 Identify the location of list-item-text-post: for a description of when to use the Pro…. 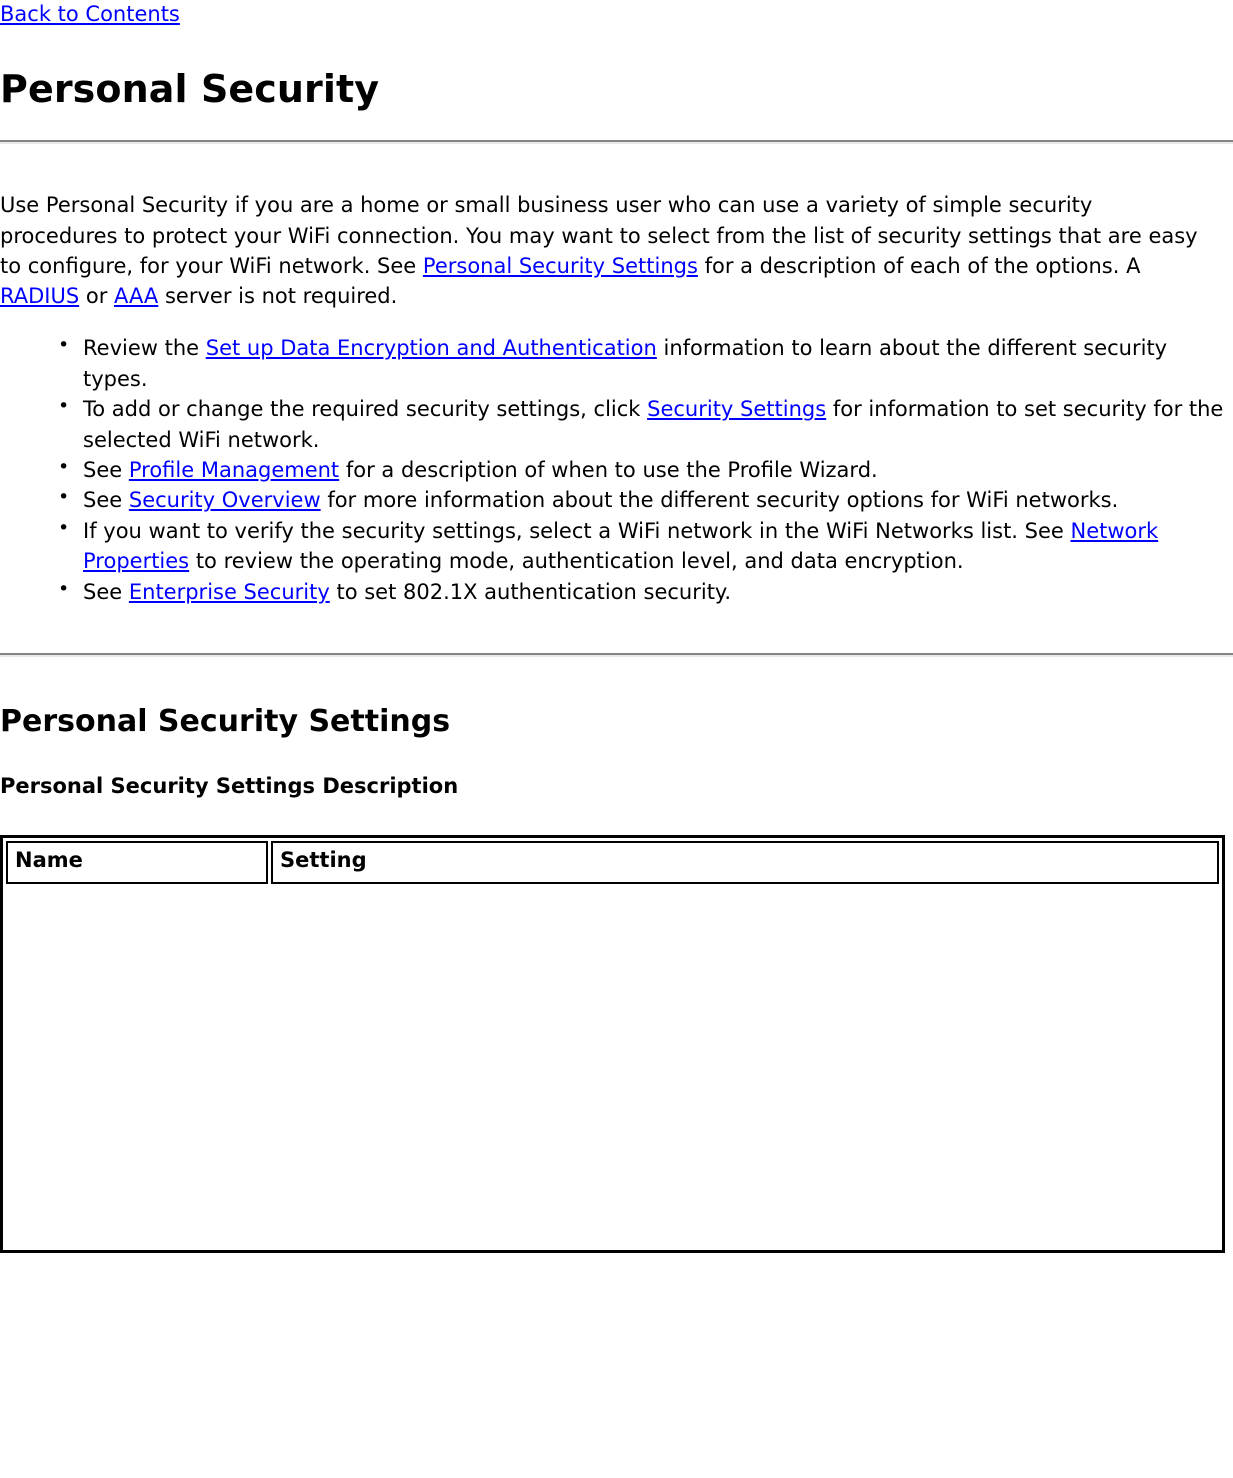
(608, 470).